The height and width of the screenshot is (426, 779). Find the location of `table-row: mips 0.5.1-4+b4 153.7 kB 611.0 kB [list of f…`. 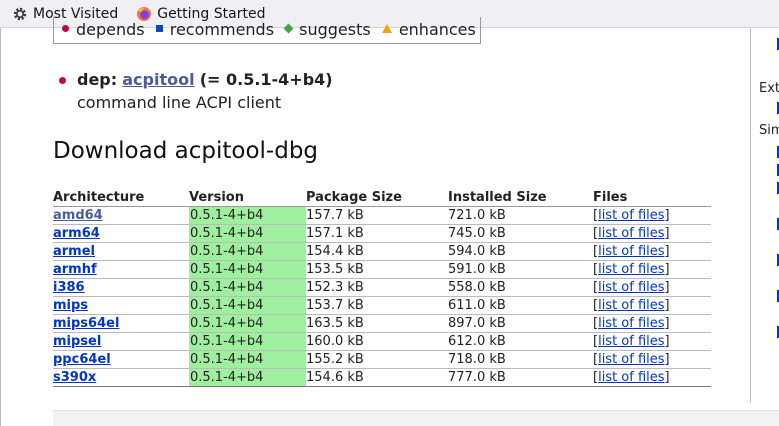

table-row: mips 0.5.1-4+b4 153.7 kB 611.0 kB [list of f… is located at coordinates (382, 305).